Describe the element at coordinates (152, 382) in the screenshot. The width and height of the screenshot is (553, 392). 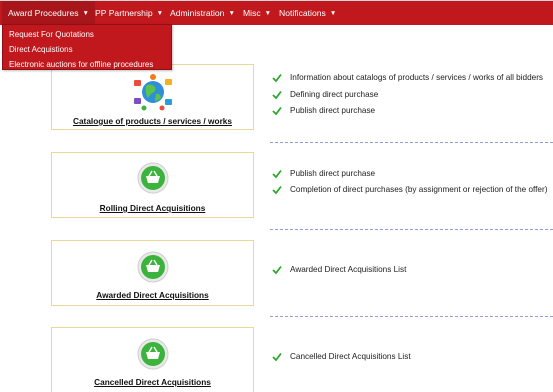
I see `card-title: Cancelled Direct Acquisitions` at that location.